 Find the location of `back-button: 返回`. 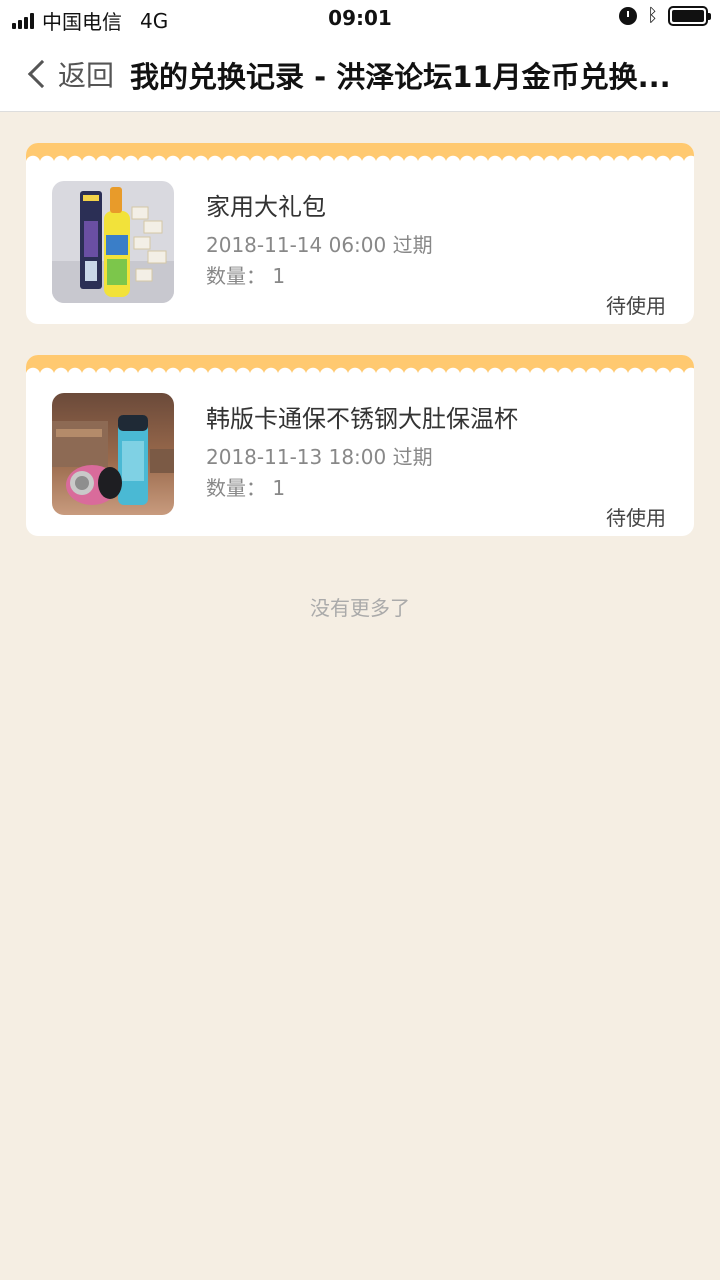

back-button: 返回 is located at coordinates (69, 74).